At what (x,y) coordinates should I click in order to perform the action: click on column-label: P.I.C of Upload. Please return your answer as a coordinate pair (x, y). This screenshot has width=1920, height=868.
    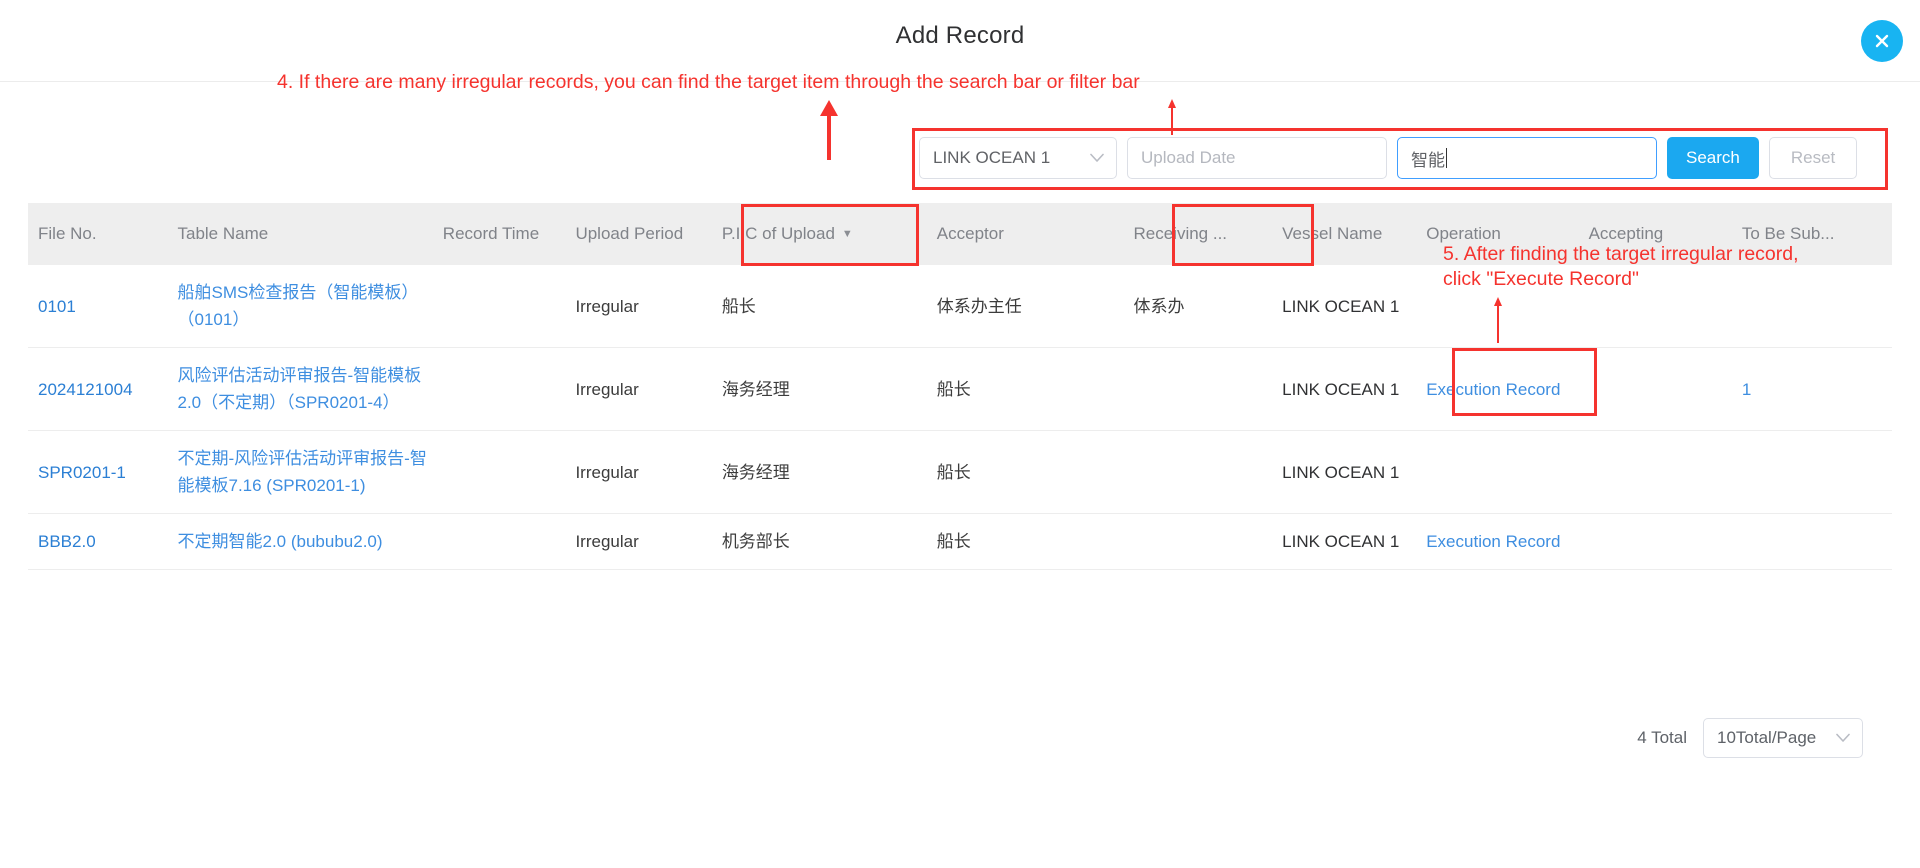
    Looking at the image, I should click on (778, 233).